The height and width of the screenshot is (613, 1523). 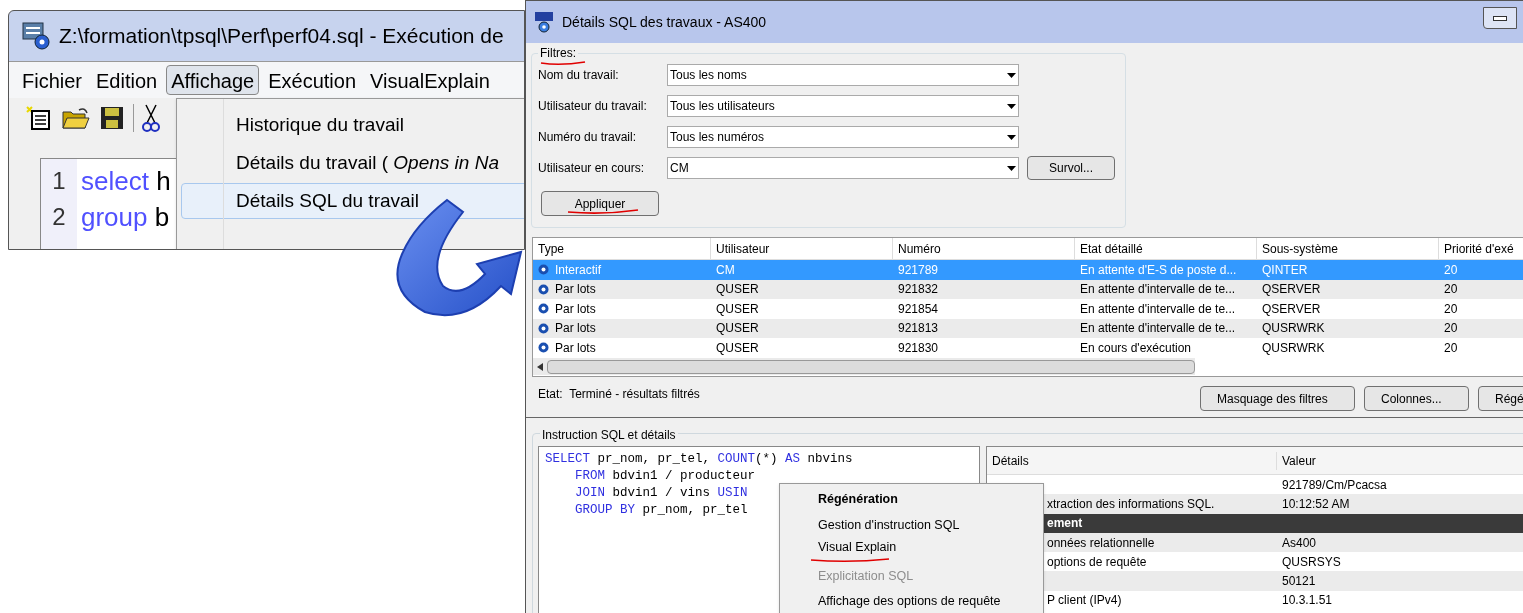 I want to click on menu-item: Fichier, so click(x=52, y=80).